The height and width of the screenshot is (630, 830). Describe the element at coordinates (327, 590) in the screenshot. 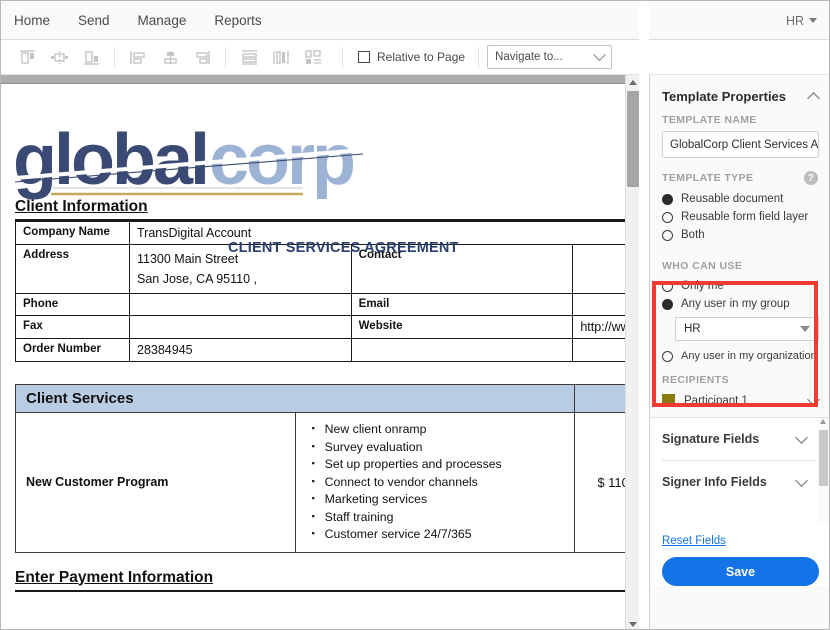

I see `section-rule` at that location.